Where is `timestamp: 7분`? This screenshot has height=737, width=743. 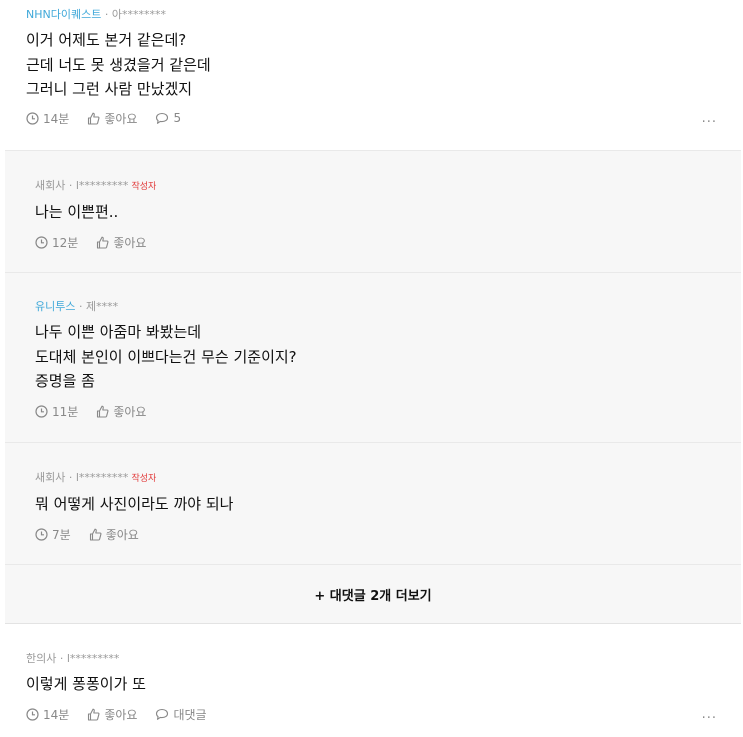 timestamp: 7분 is located at coordinates (53, 534).